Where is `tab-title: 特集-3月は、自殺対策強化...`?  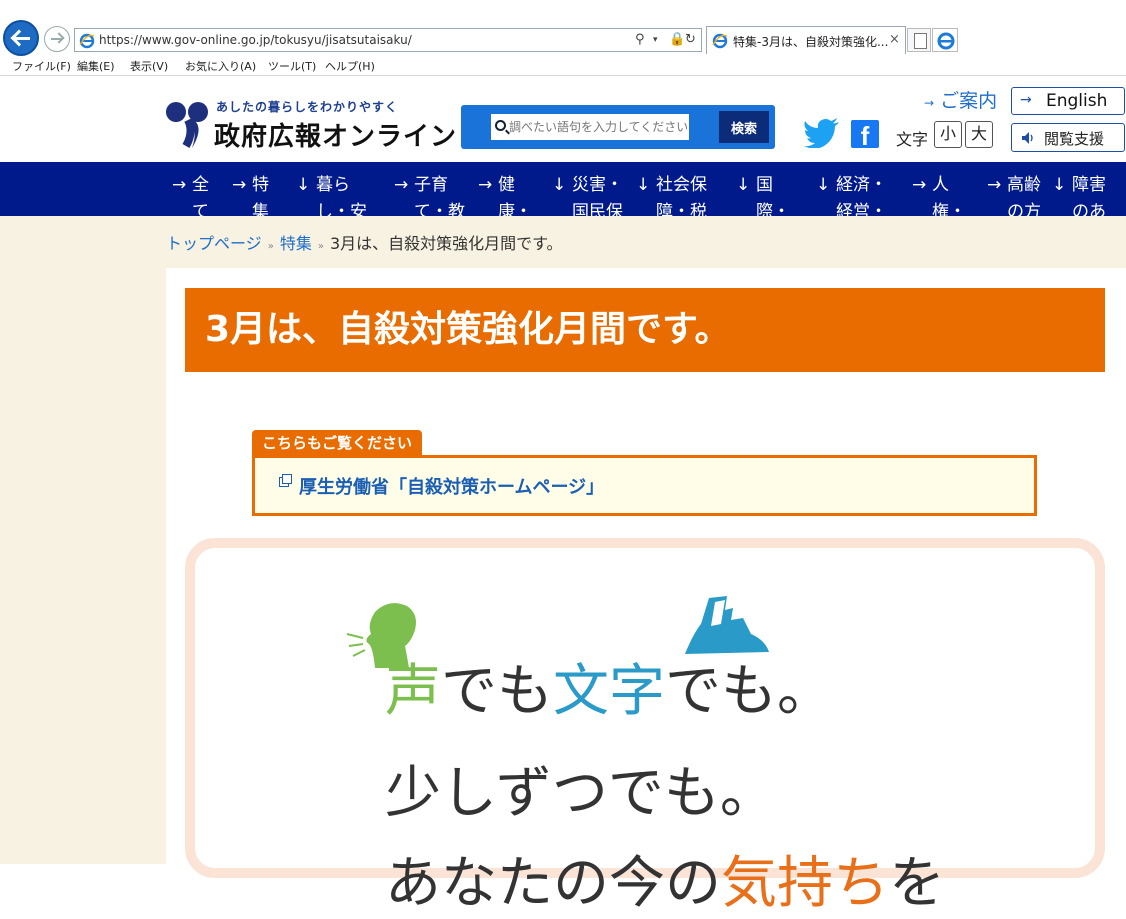 tab-title: 特集-3月は、自殺対策強化... is located at coordinates (811, 42).